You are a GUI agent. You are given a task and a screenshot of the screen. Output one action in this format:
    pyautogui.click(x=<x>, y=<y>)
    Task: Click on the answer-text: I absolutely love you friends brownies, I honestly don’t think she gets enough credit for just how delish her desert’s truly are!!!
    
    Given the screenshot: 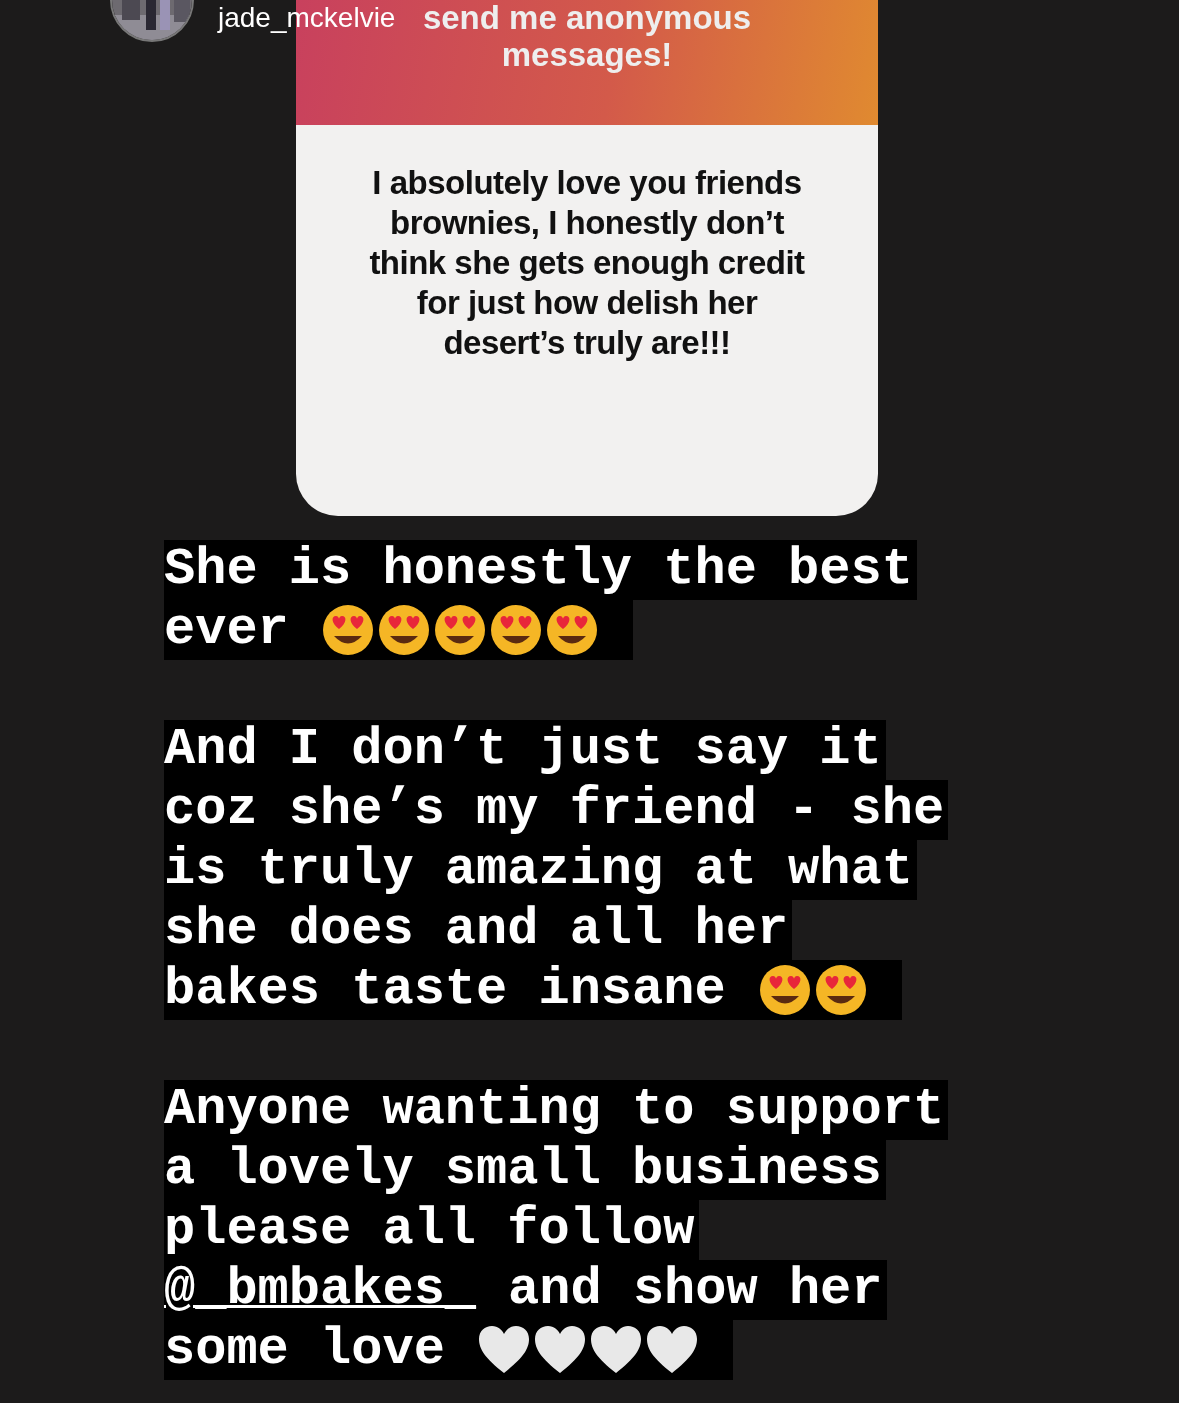 What is the action you would take?
    pyautogui.click(x=587, y=263)
    